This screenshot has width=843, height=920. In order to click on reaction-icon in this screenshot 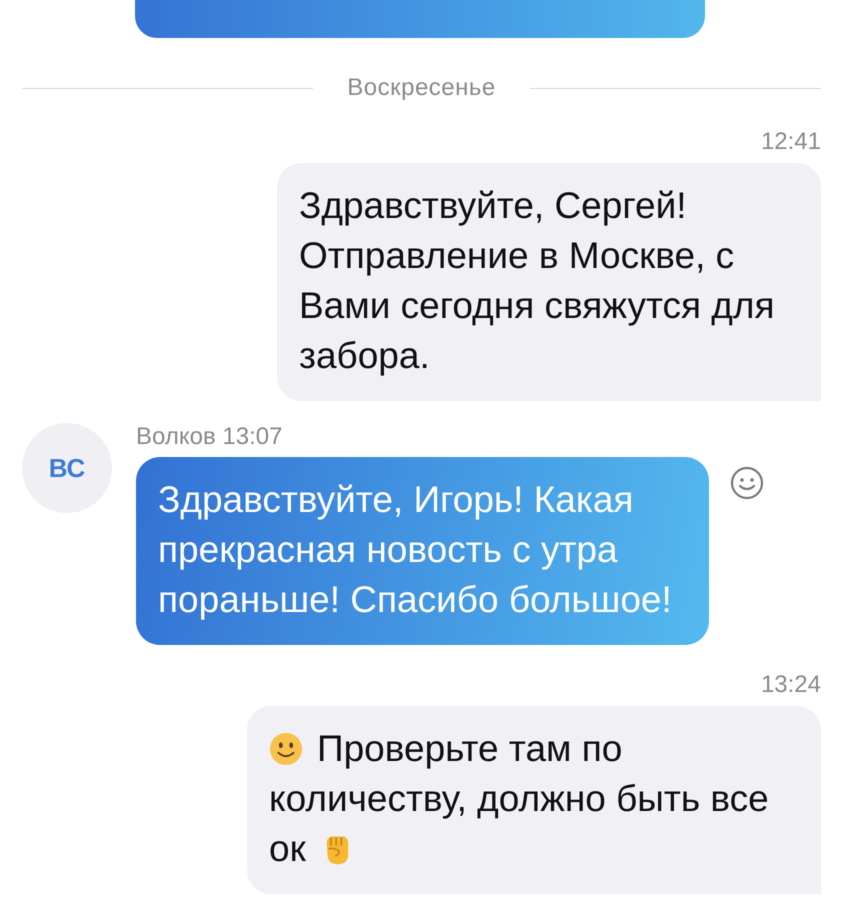, I will do `click(747, 483)`.